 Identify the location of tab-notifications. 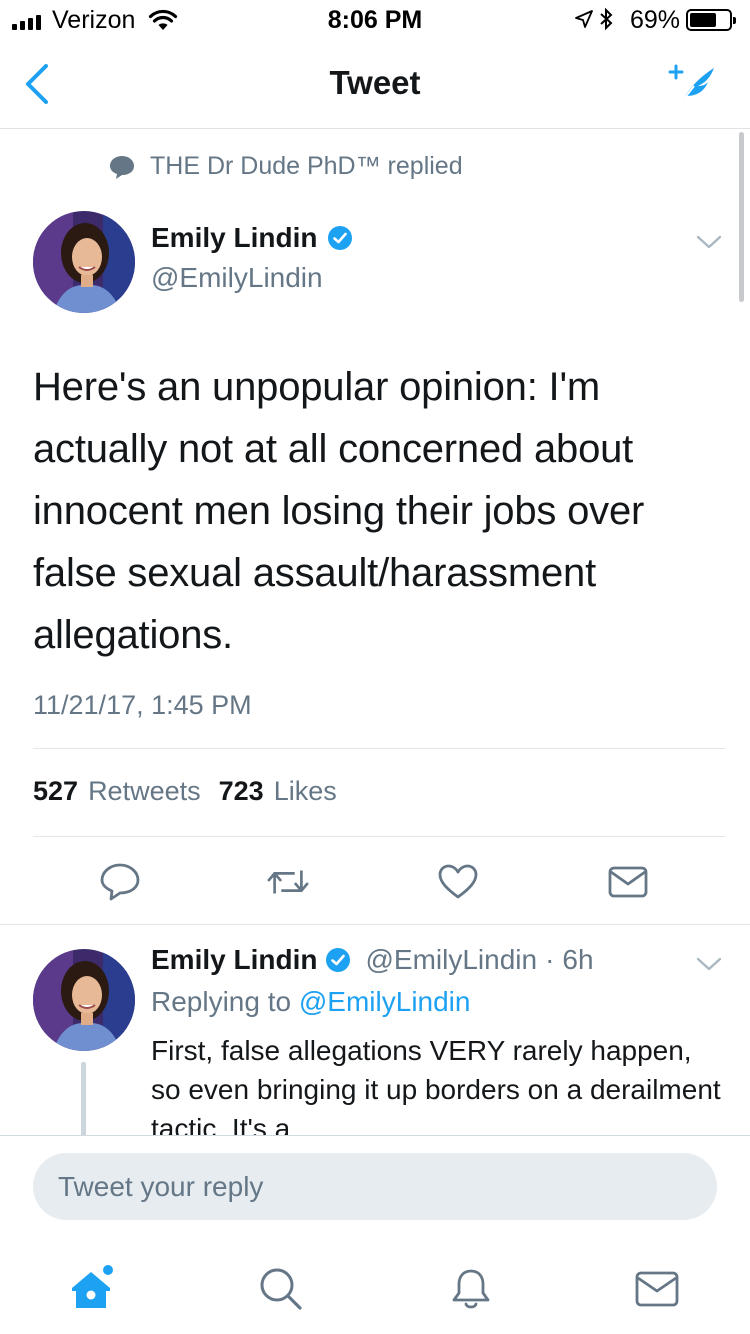
(471, 1289).